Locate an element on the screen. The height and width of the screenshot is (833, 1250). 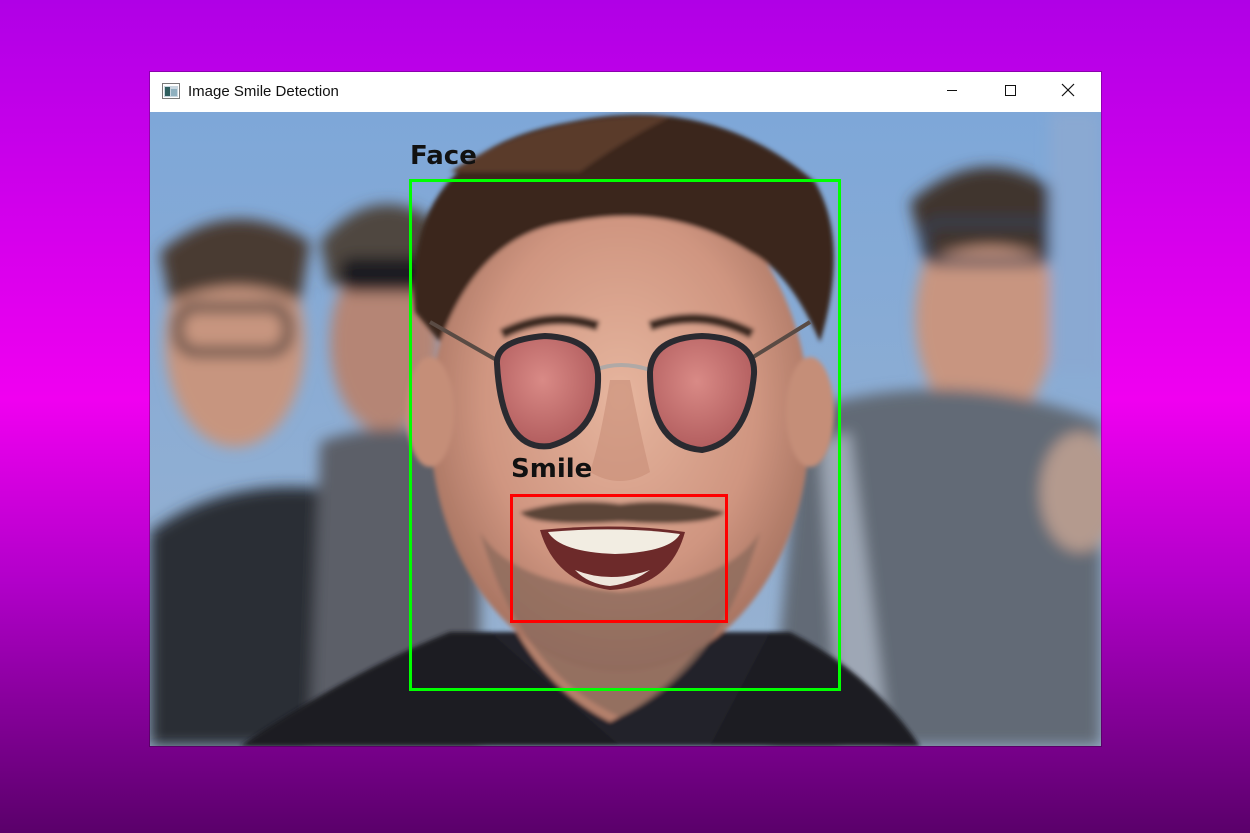
close-button is located at coordinates (1068, 92).